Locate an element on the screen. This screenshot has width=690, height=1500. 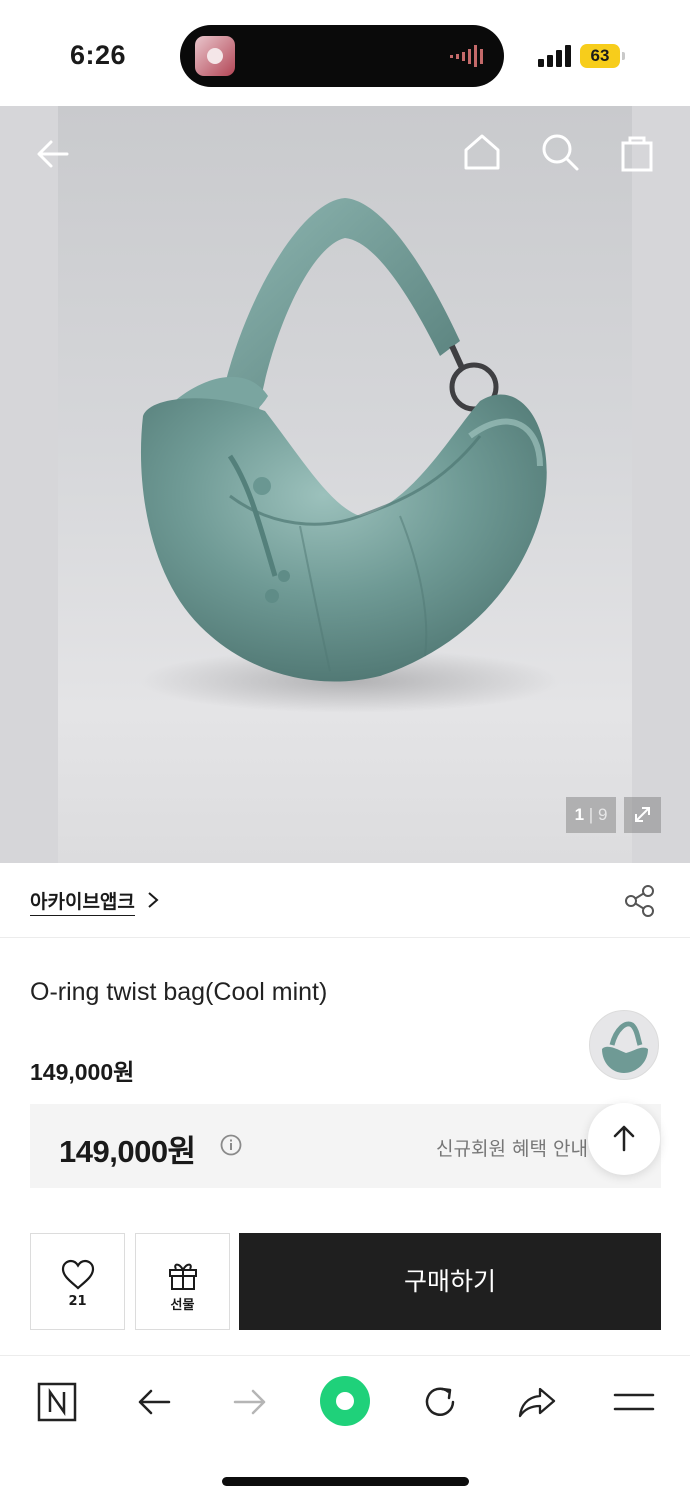
refresh-icon is located at coordinates (440, 1402).